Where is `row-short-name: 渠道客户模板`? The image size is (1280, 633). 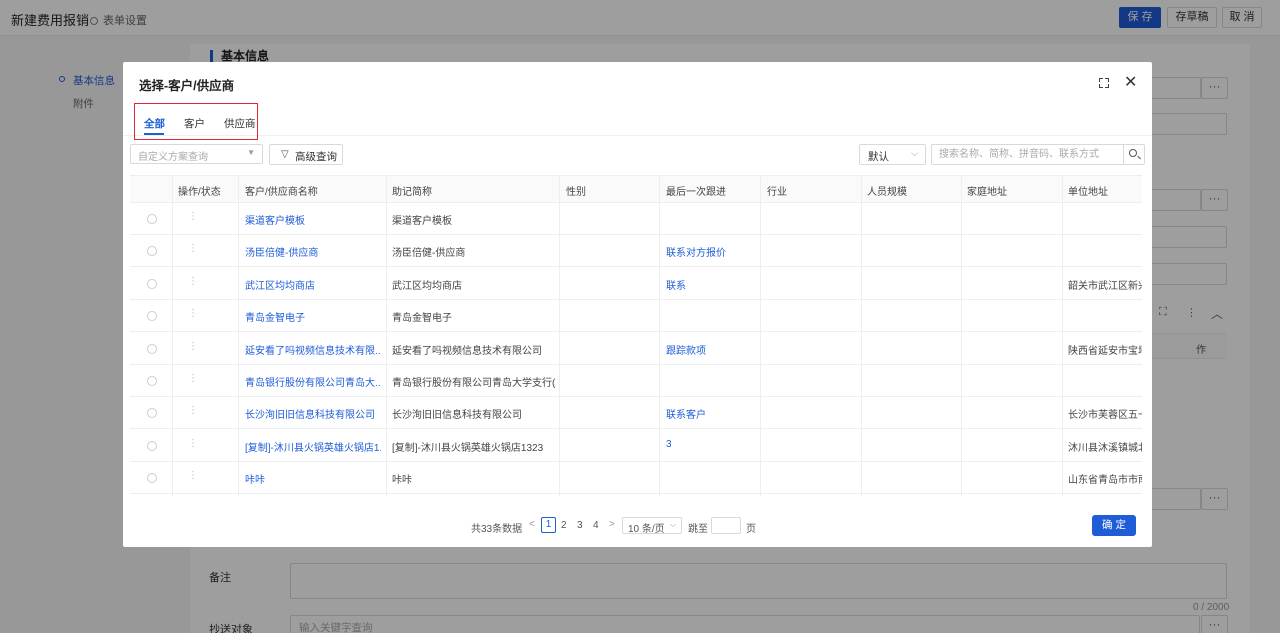
row-short-name: 渠道客户模板 is located at coordinates (422, 221).